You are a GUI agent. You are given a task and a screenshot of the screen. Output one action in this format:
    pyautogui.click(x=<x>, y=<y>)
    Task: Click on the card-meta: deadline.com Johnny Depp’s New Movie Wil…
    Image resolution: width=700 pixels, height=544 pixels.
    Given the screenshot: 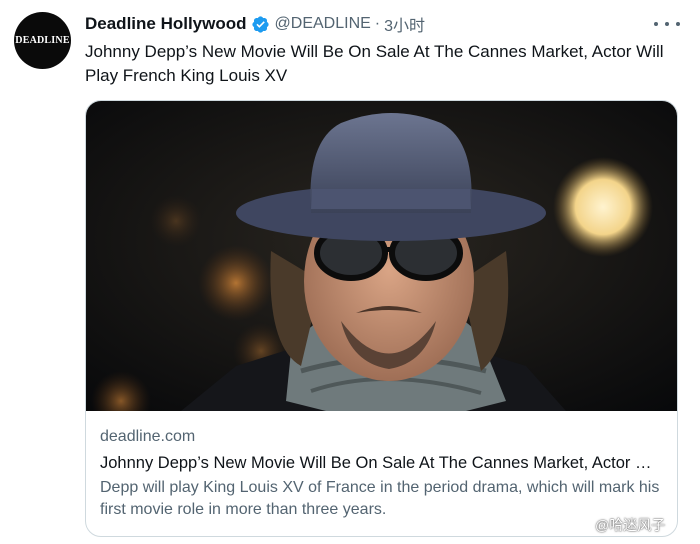 What is the action you would take?
    pyautogui.click(x=382, y=474)
    